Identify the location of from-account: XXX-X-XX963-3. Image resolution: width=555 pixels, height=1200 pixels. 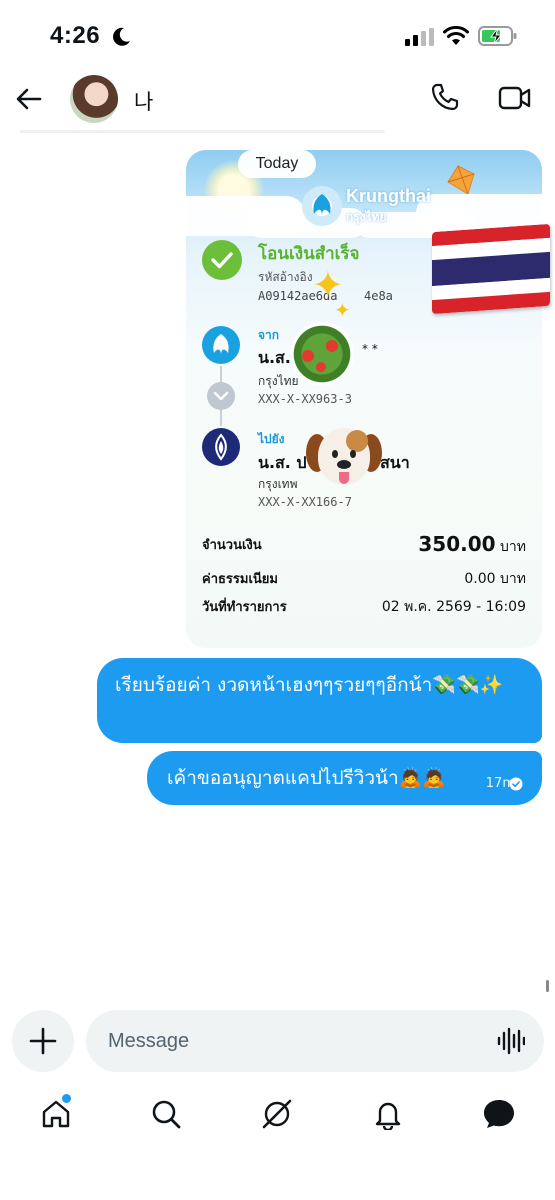
(305, 399).